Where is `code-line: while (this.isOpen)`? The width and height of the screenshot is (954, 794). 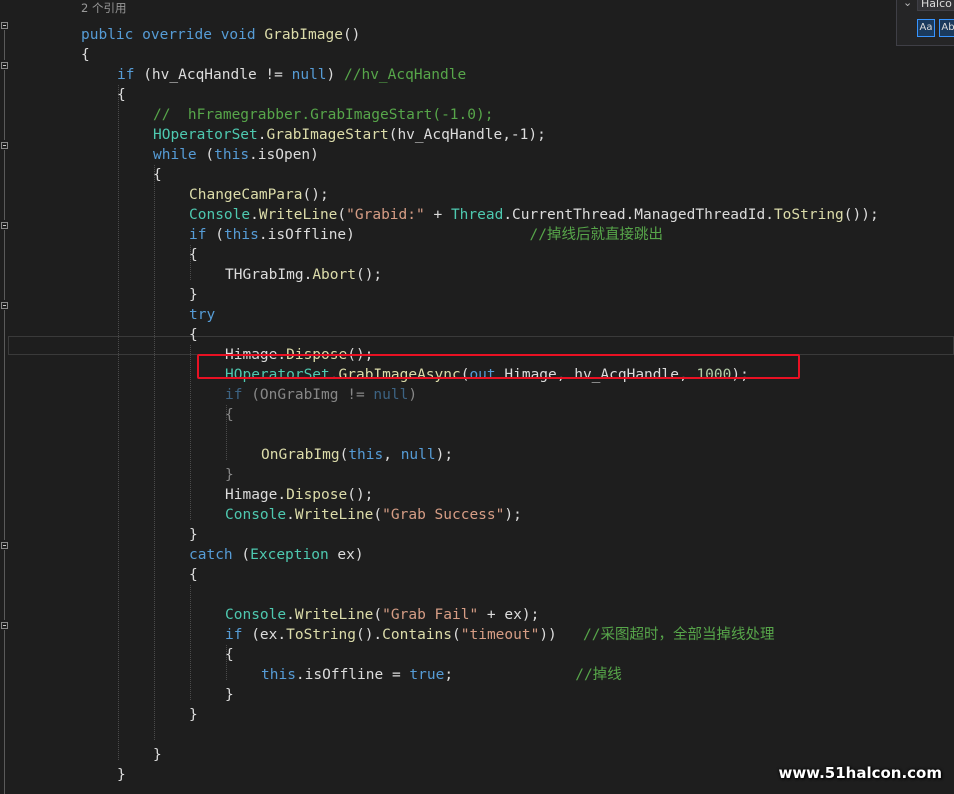 code-line: while (this.isOpen) is located at coordinates (236, 155).